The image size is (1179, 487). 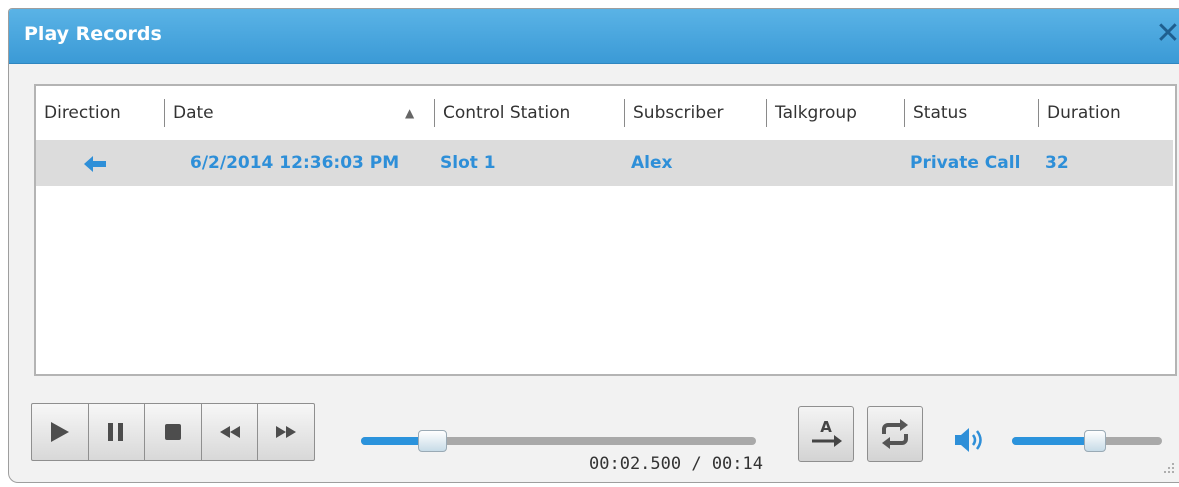 What do you see at coordinates (433, 441) in the screenshot?
I see `playback-progress-thumb` at bounding box center [433, 441].